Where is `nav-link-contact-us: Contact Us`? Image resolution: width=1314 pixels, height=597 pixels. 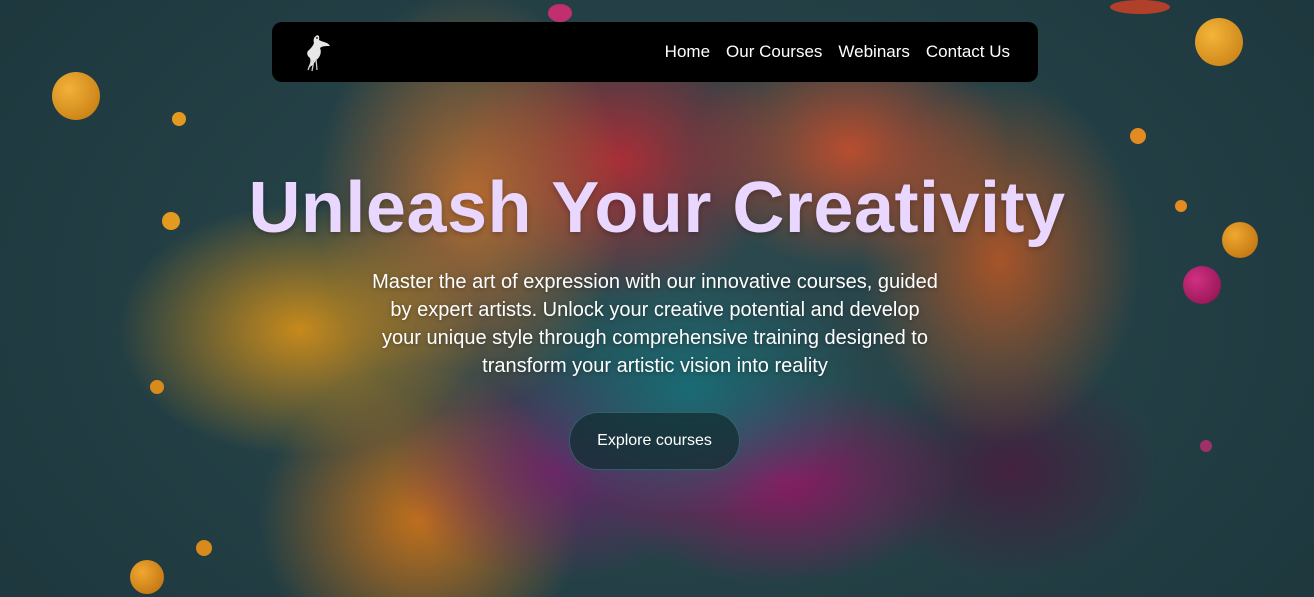 nav-link-contact-us: Contact Us is located at coordinates (968, 52).